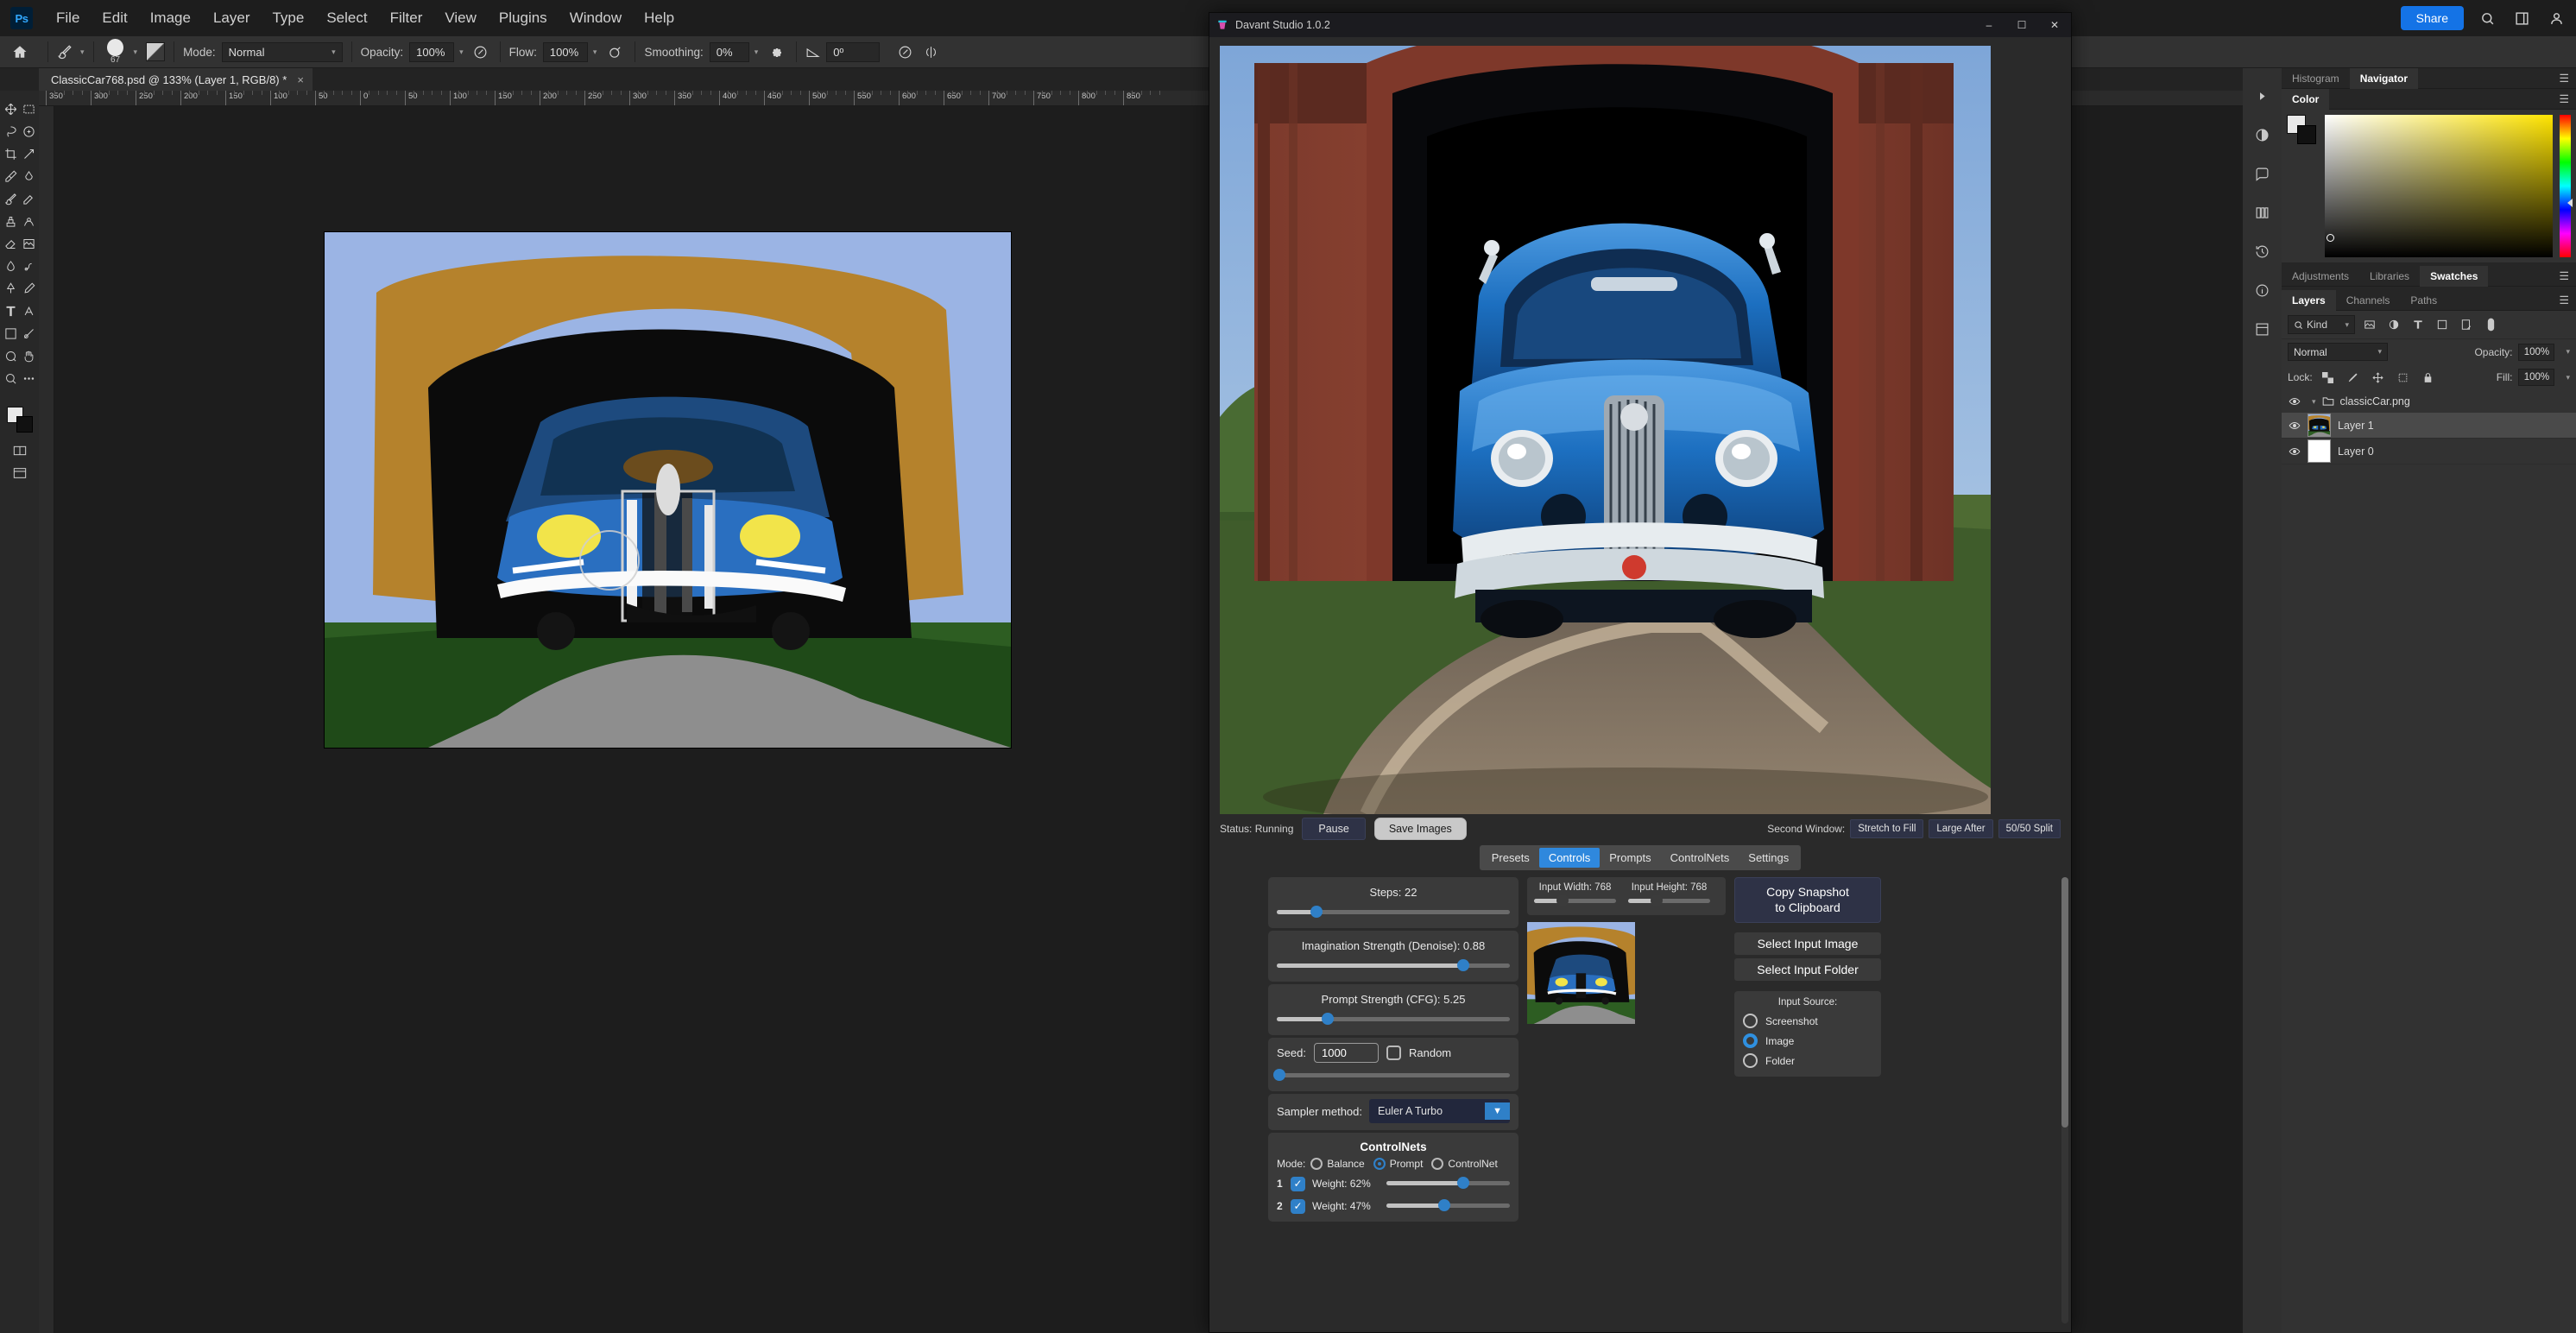 This screenshot has width=2576, height=1333. I want to click on tool-eyedropper, so click(19, 176).